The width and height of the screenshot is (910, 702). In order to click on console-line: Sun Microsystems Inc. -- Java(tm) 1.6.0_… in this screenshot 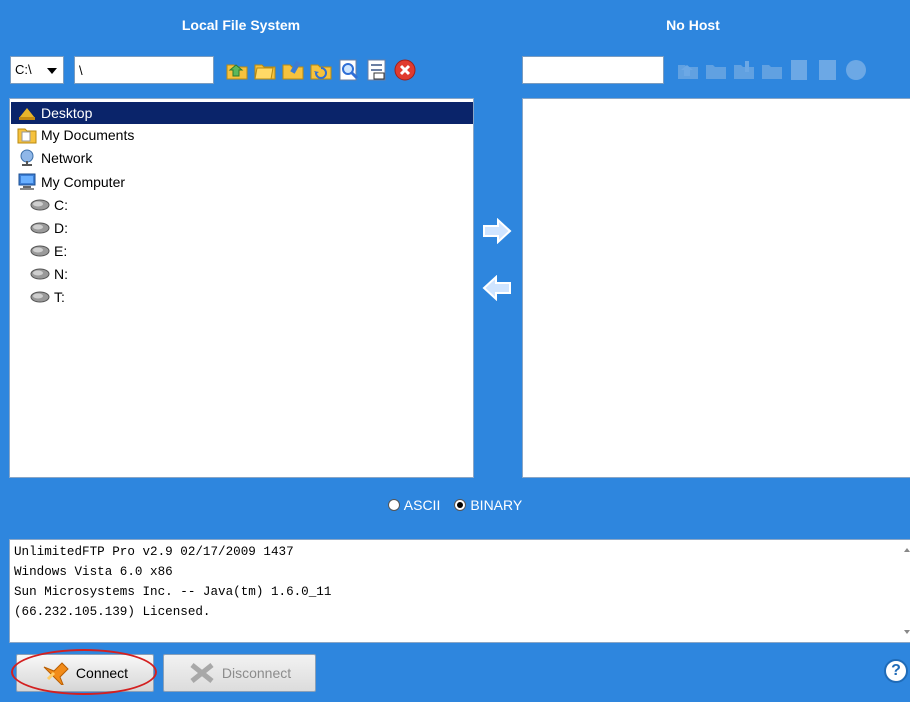, I will do `click(173, 592)`.